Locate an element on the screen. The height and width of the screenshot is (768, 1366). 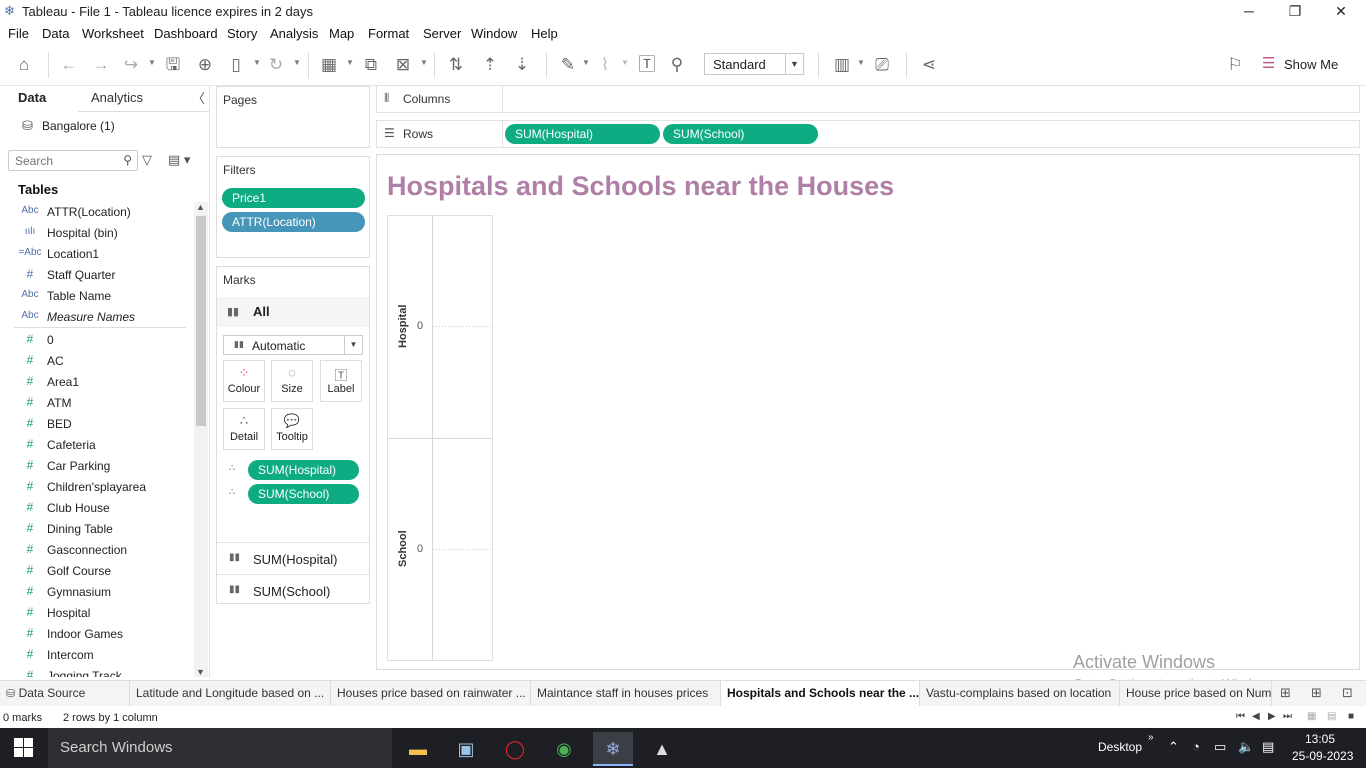
marks-measure-tab: ▮▮ SUM(School) is located at coordinates (293, 590).